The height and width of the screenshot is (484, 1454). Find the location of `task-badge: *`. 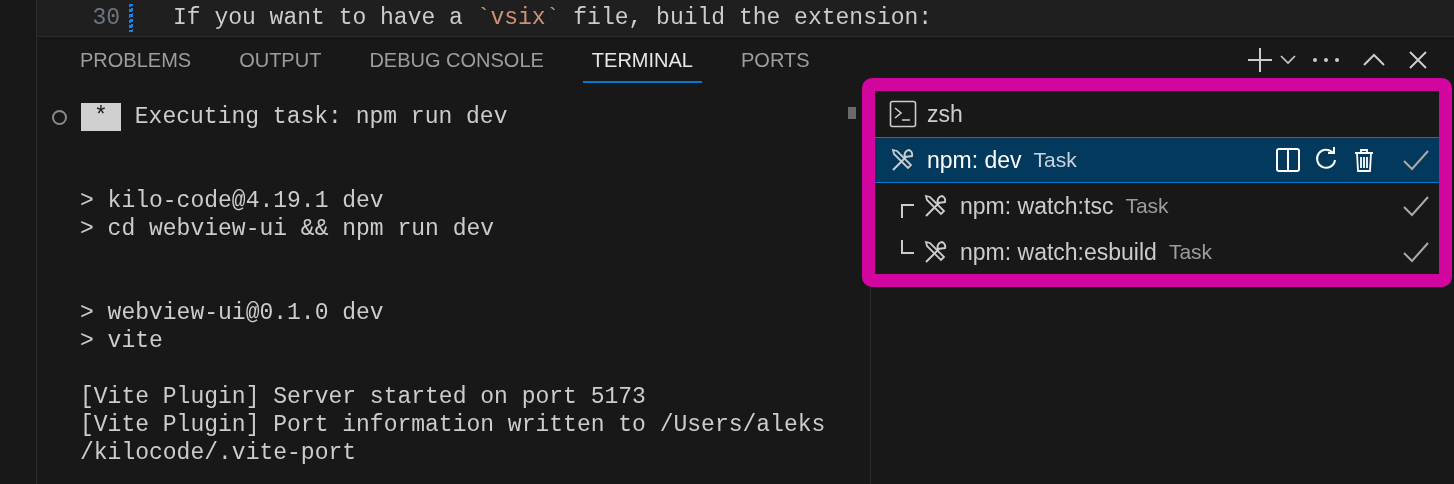

task-badge: * is located at coordinates (101, 117).